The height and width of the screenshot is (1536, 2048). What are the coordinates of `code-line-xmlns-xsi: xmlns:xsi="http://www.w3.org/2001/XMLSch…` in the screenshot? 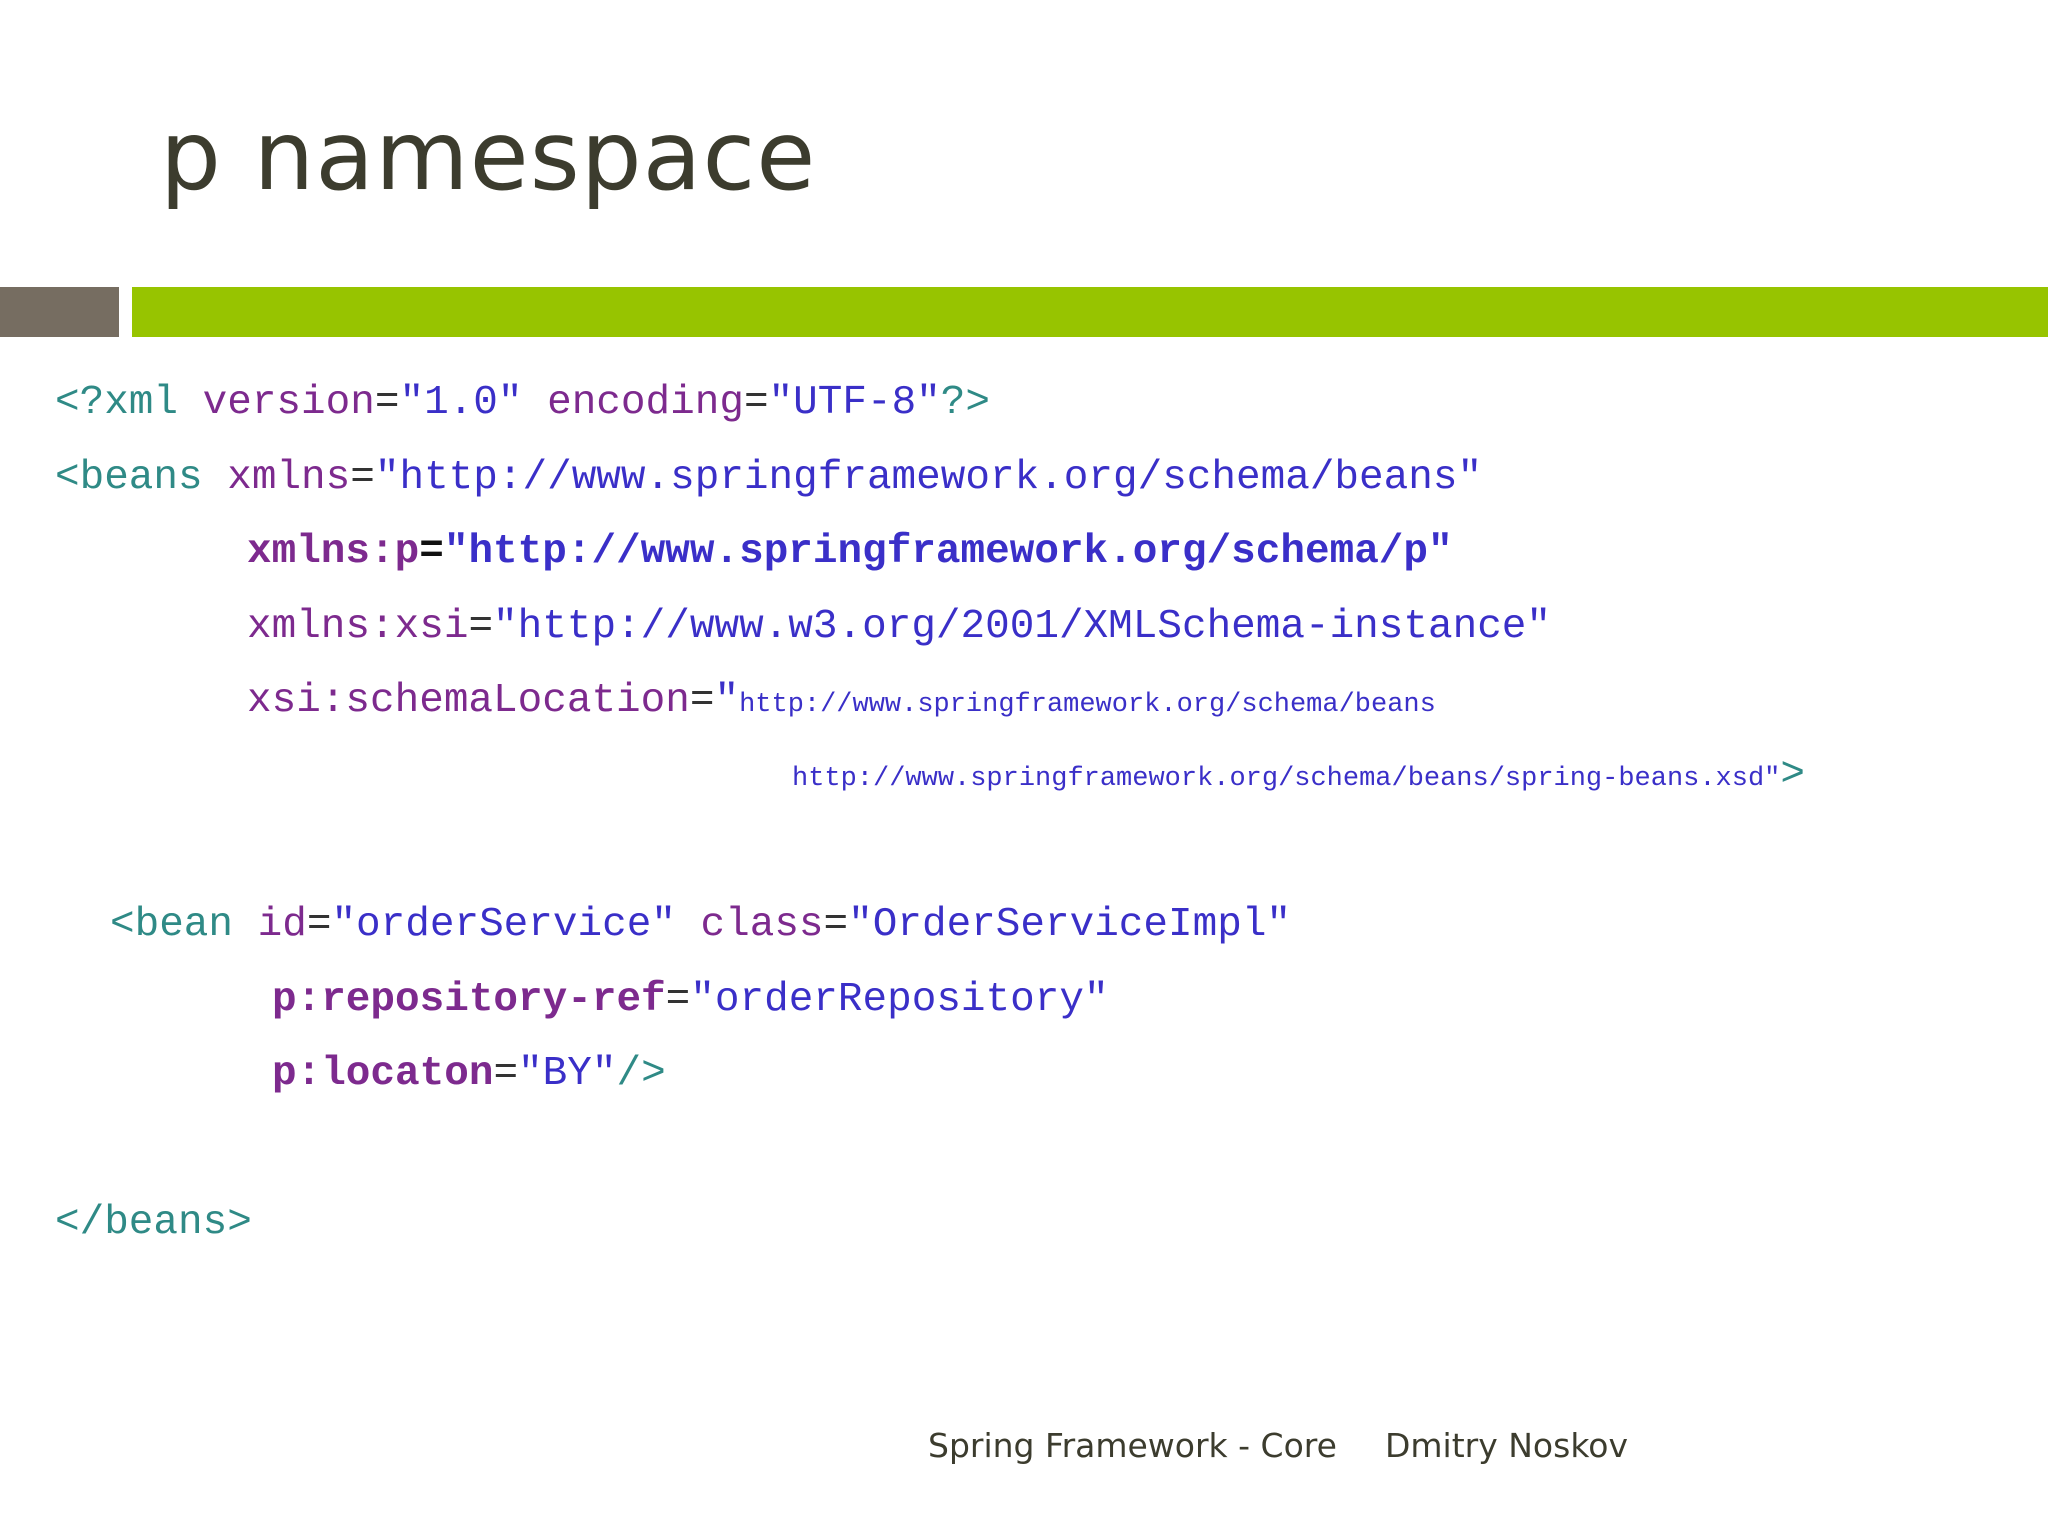 It's located at (899, 627).